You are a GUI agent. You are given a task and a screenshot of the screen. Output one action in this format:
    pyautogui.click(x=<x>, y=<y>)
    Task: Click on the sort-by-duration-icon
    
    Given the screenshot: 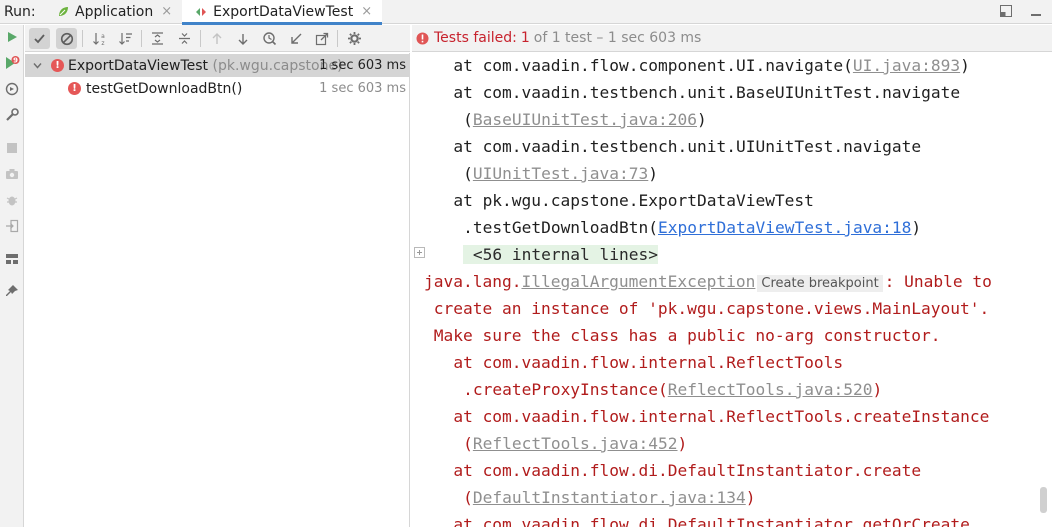 What is the action you would take?
    pyautogui.click(x=125, y=38)
    